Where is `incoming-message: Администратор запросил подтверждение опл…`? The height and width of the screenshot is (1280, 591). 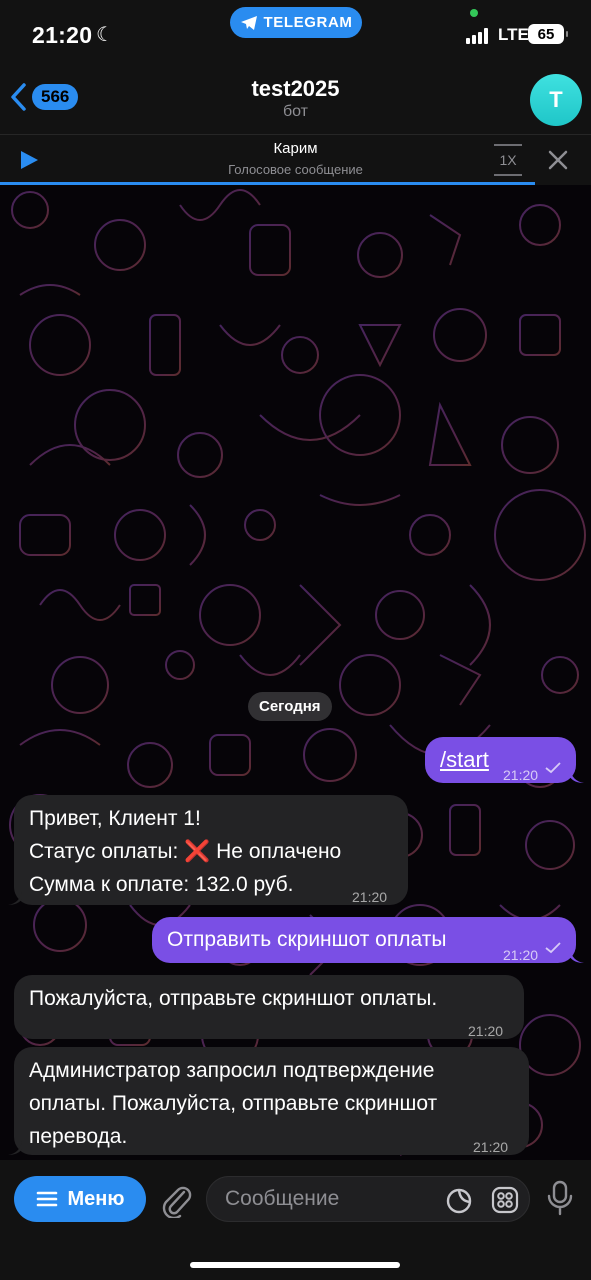 incoming-message: Администратор запросил подтверждение опл… is located at coordinates (271, 1101).